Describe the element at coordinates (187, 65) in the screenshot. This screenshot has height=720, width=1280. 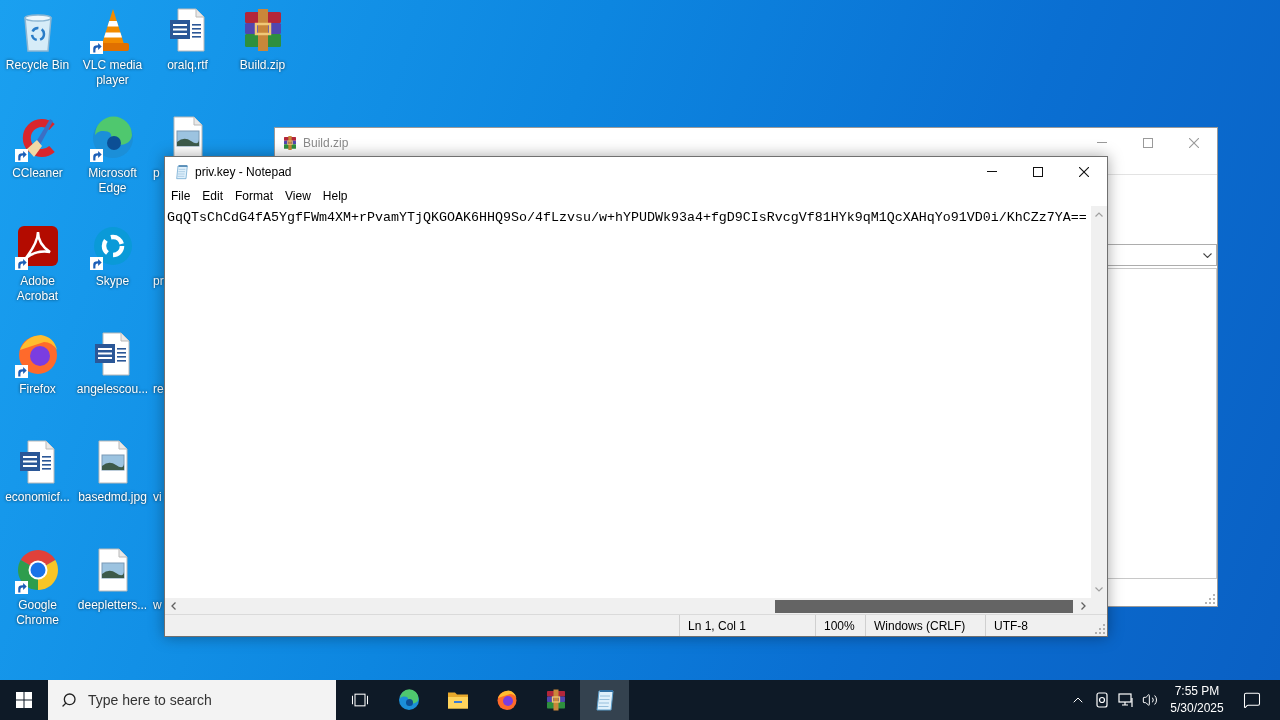
I see `desktop-icon-label: oralq.rtf` at that location.